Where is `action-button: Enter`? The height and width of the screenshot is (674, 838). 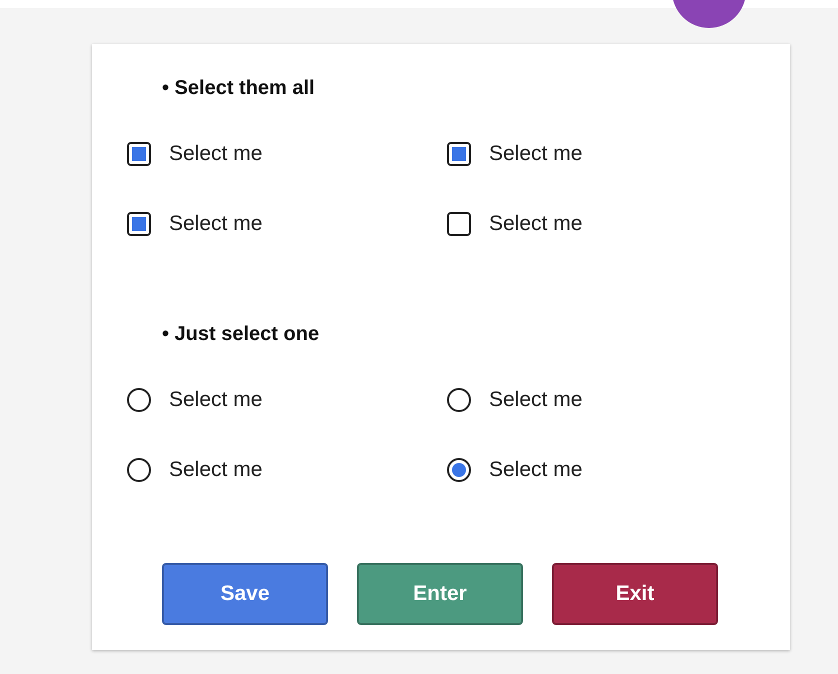 action-button: Enter is located at coordinates (440, 594).